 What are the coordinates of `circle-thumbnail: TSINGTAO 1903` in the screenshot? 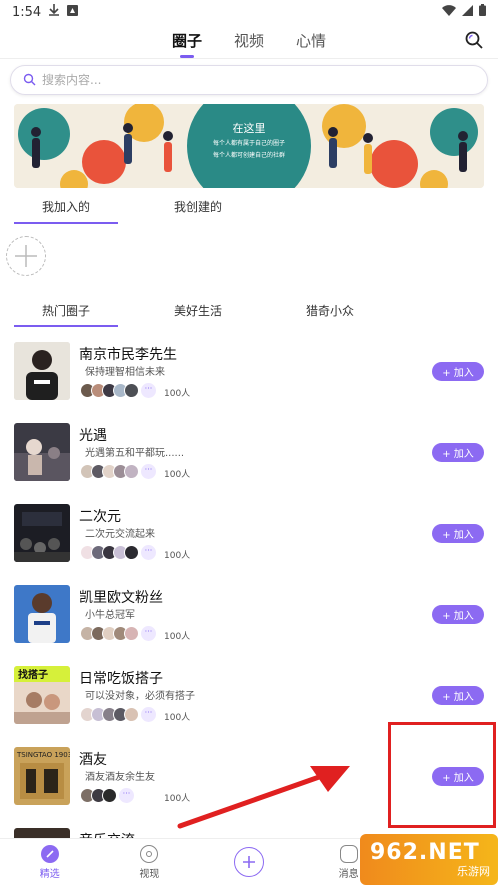 It's located at (42, 776).